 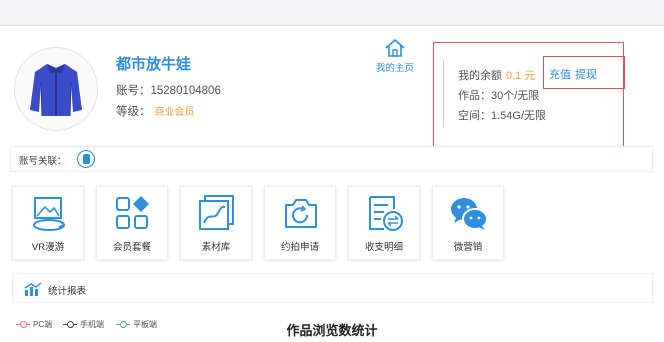 I want to click on tile-wechat-marketing: 微营销, so click(x=468, y=223).